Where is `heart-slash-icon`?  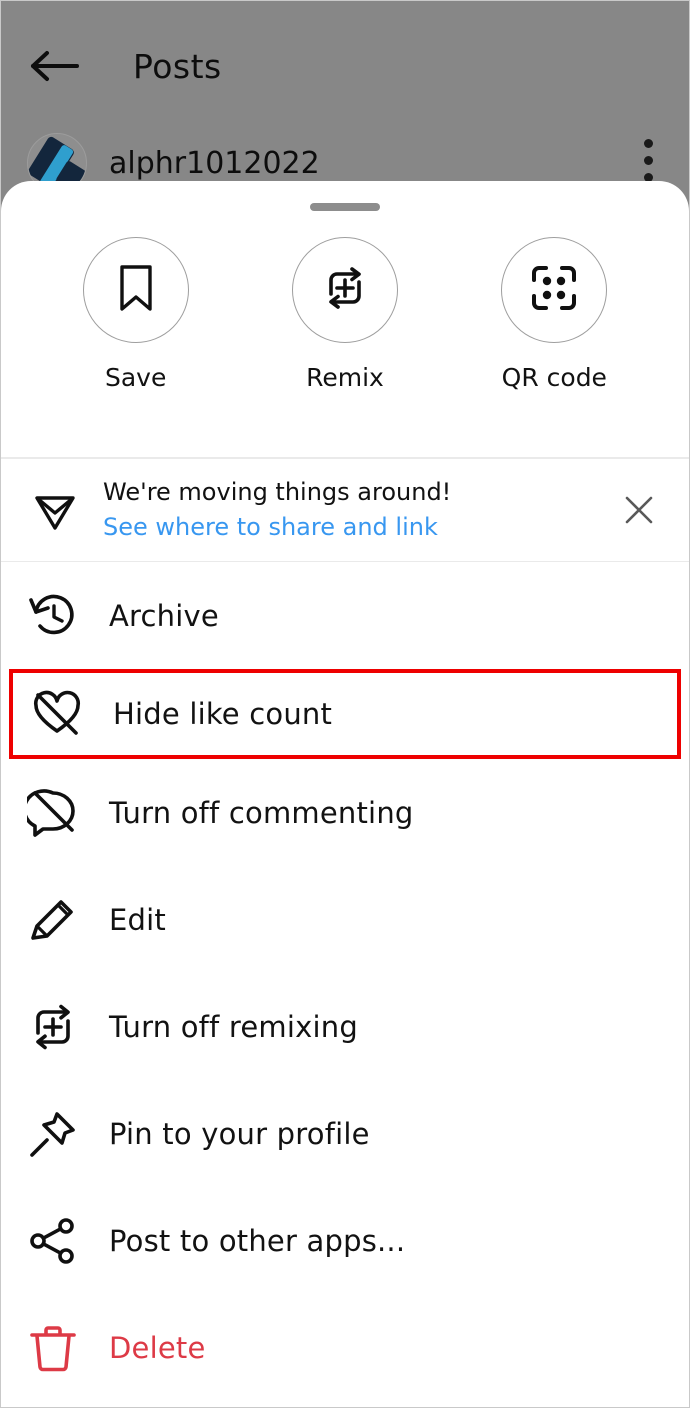 heart-slash-icon is located at coordinates (62, 714).